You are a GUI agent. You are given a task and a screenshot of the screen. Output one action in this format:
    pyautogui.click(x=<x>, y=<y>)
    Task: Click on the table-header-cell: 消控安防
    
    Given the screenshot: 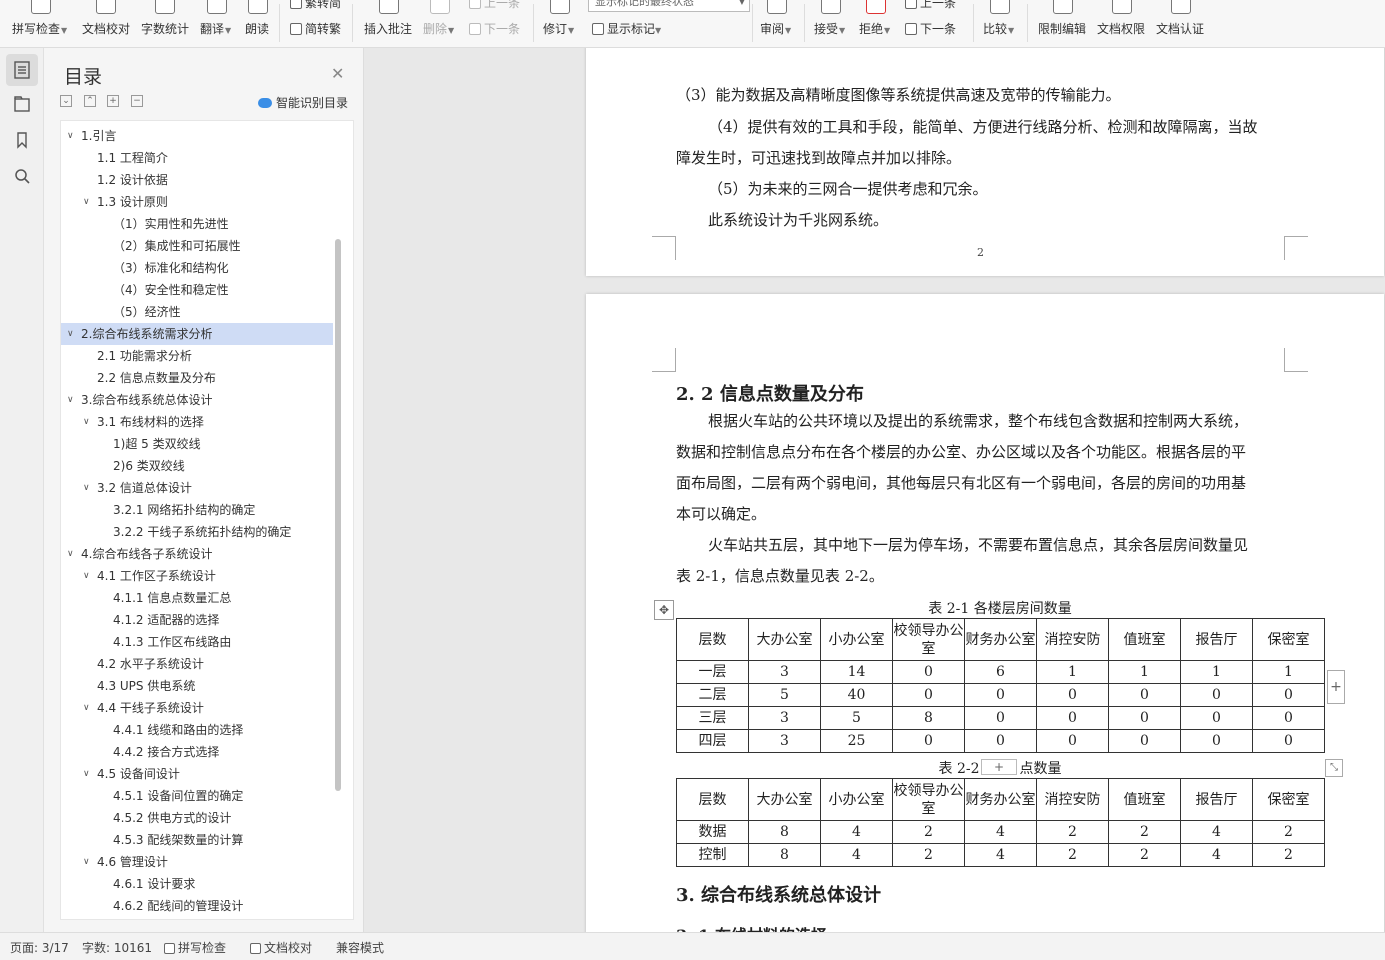 What is the action you would take?
    pyautogui.click(x=1072, y=799)
    